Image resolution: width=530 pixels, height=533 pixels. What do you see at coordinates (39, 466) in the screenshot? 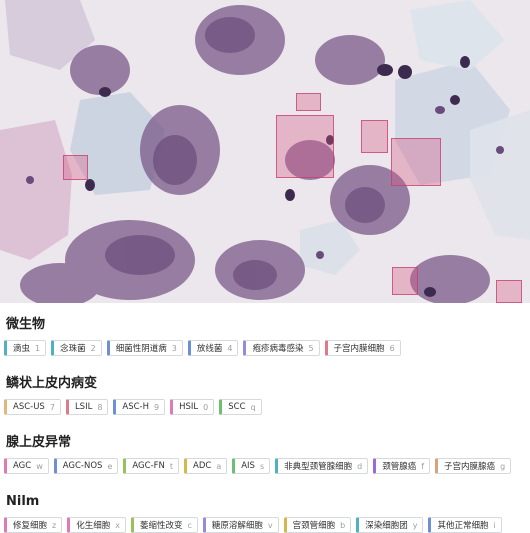
I see `shortcut-key: w` at bounding box center [39, 466].